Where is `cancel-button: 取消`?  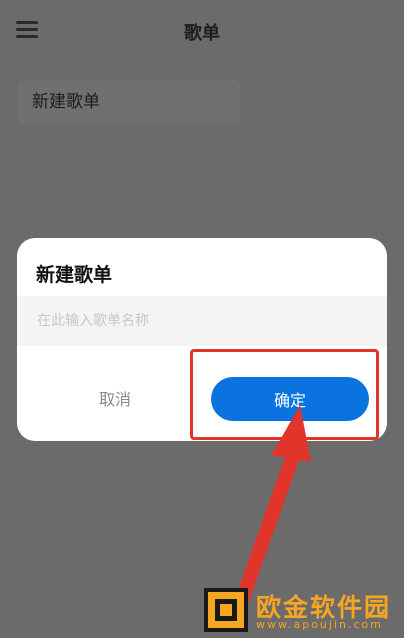 cancel-button: 取消 is located at coordinates (115, 398).